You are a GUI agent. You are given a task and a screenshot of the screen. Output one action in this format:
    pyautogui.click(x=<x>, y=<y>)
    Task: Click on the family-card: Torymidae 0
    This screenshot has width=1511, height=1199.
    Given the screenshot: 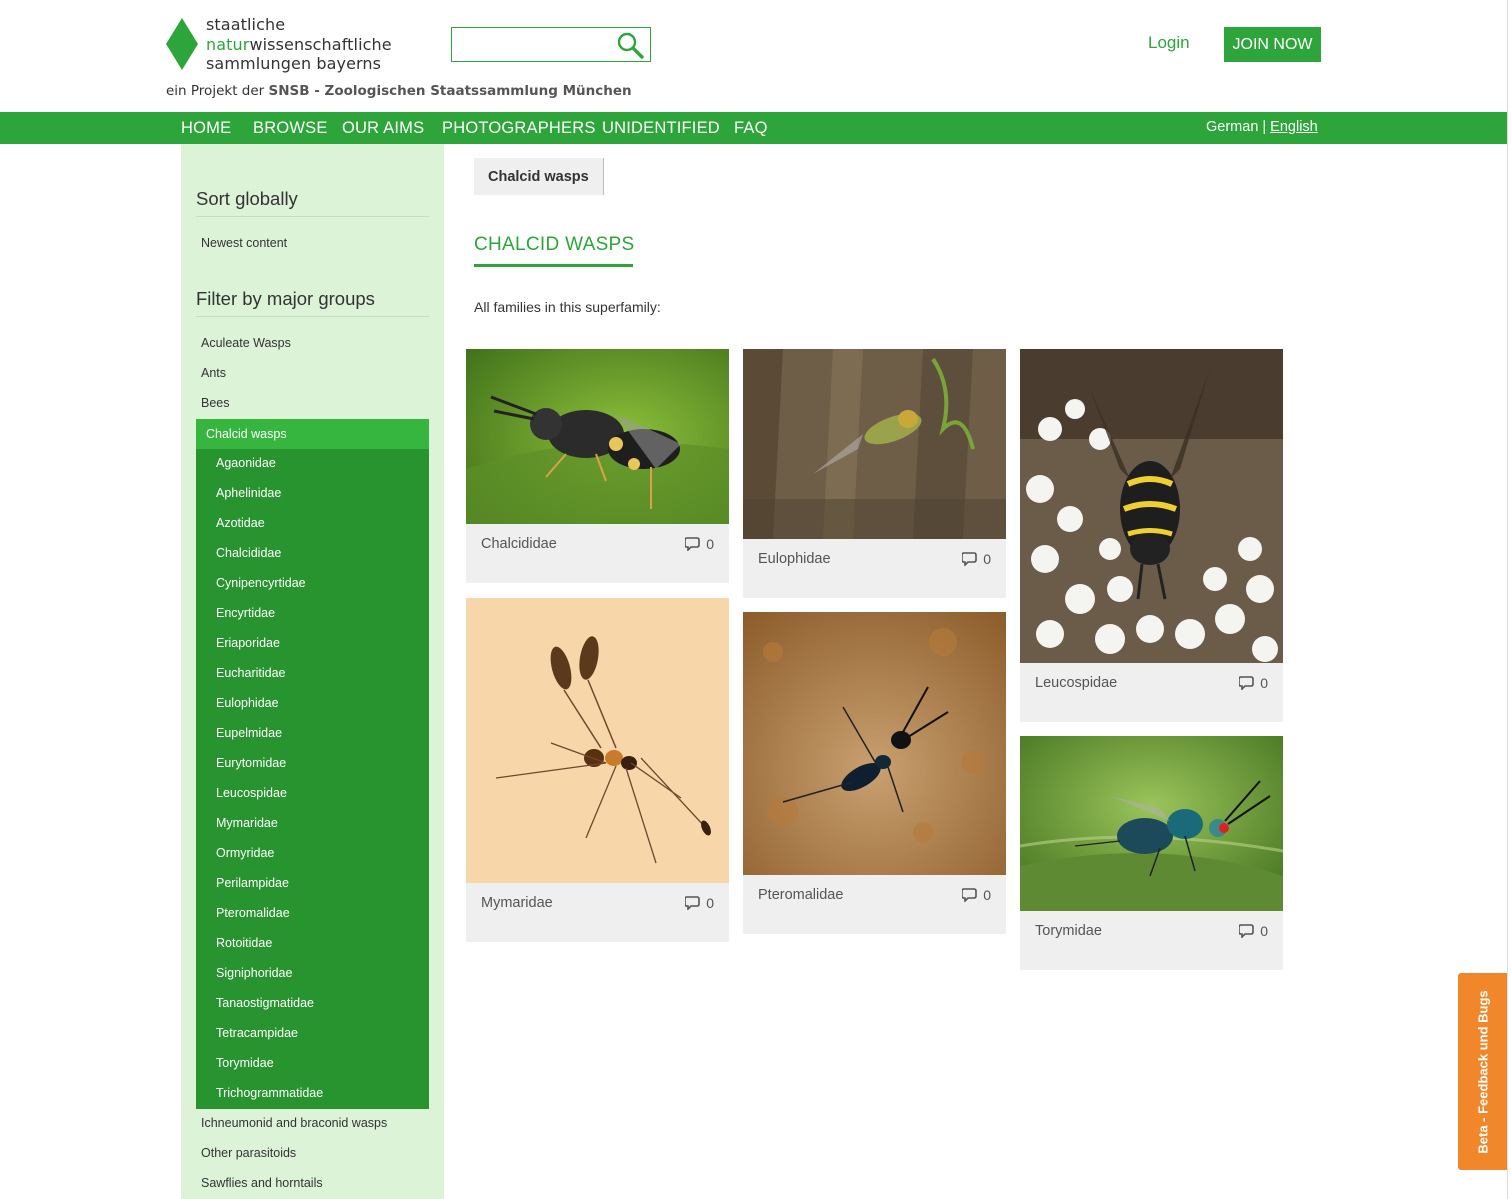 What is the action you would take?
    pyautogui.click(x=1151, y=853)
    